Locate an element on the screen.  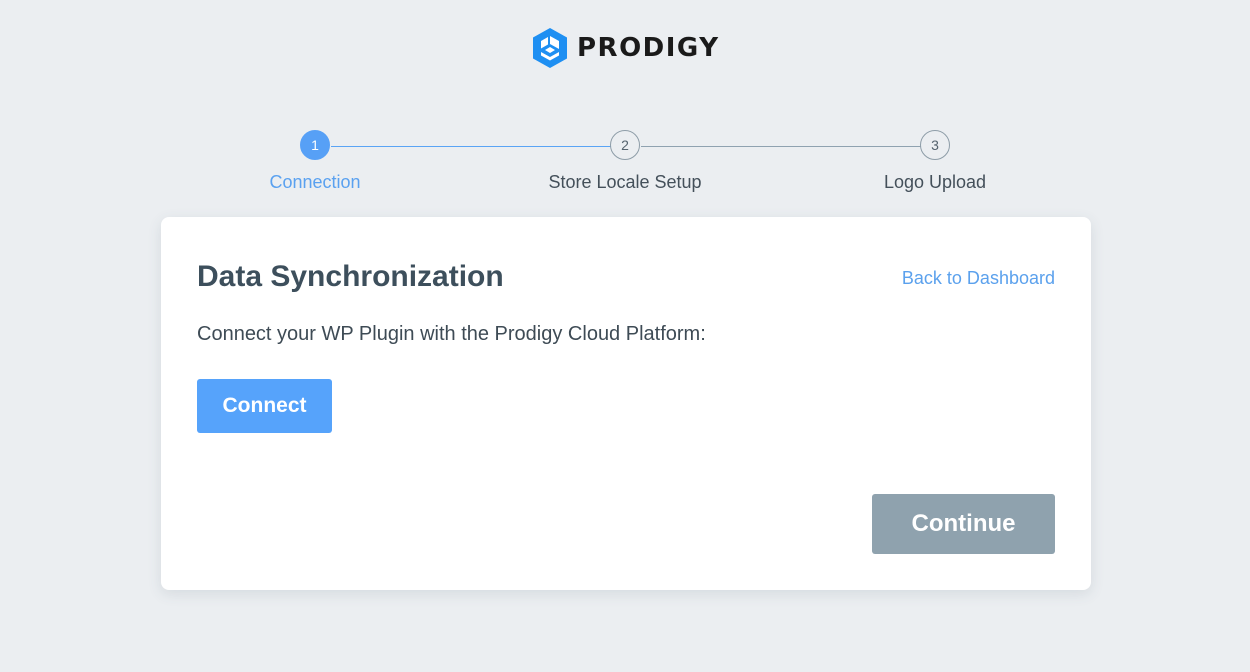
page-title: Data Synchronization is located at coordinates (350, 276).